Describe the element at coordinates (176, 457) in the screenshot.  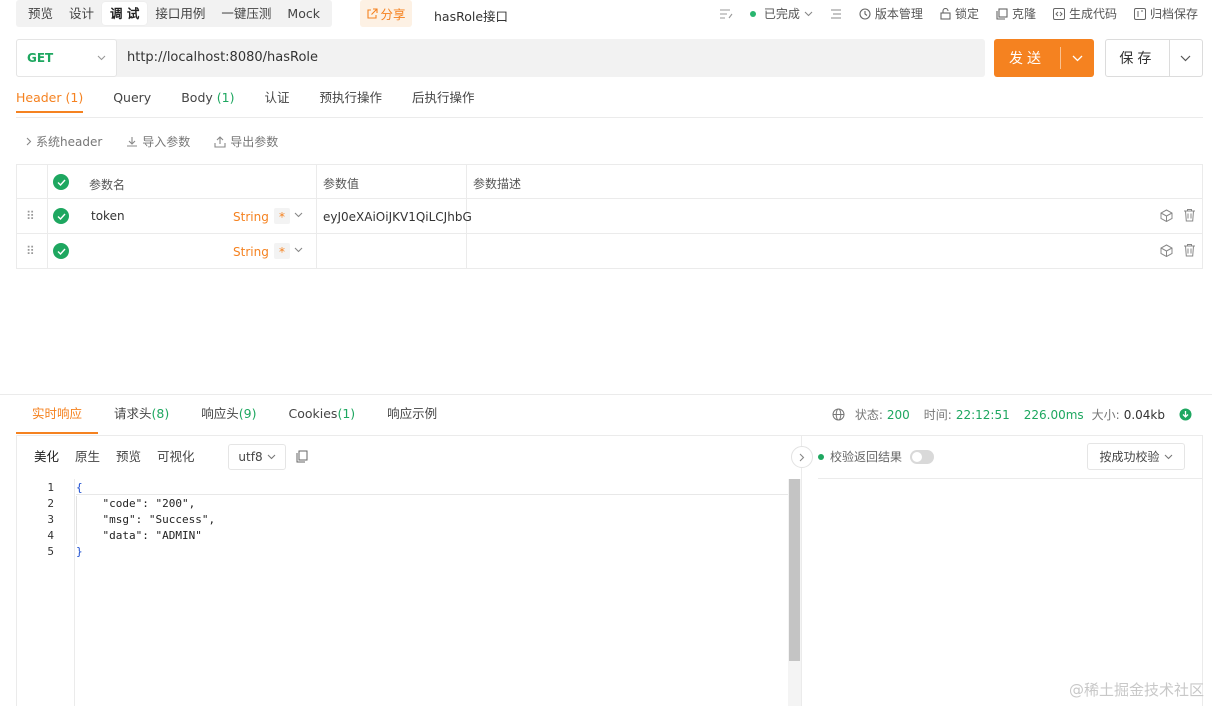
I see `tab-visualize: 可视化` at that location.